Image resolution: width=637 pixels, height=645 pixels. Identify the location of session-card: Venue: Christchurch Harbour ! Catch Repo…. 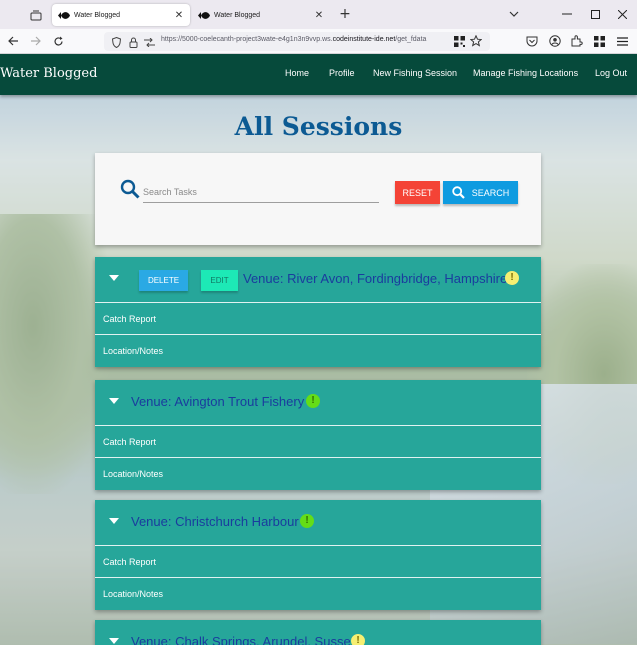
(318, 555).